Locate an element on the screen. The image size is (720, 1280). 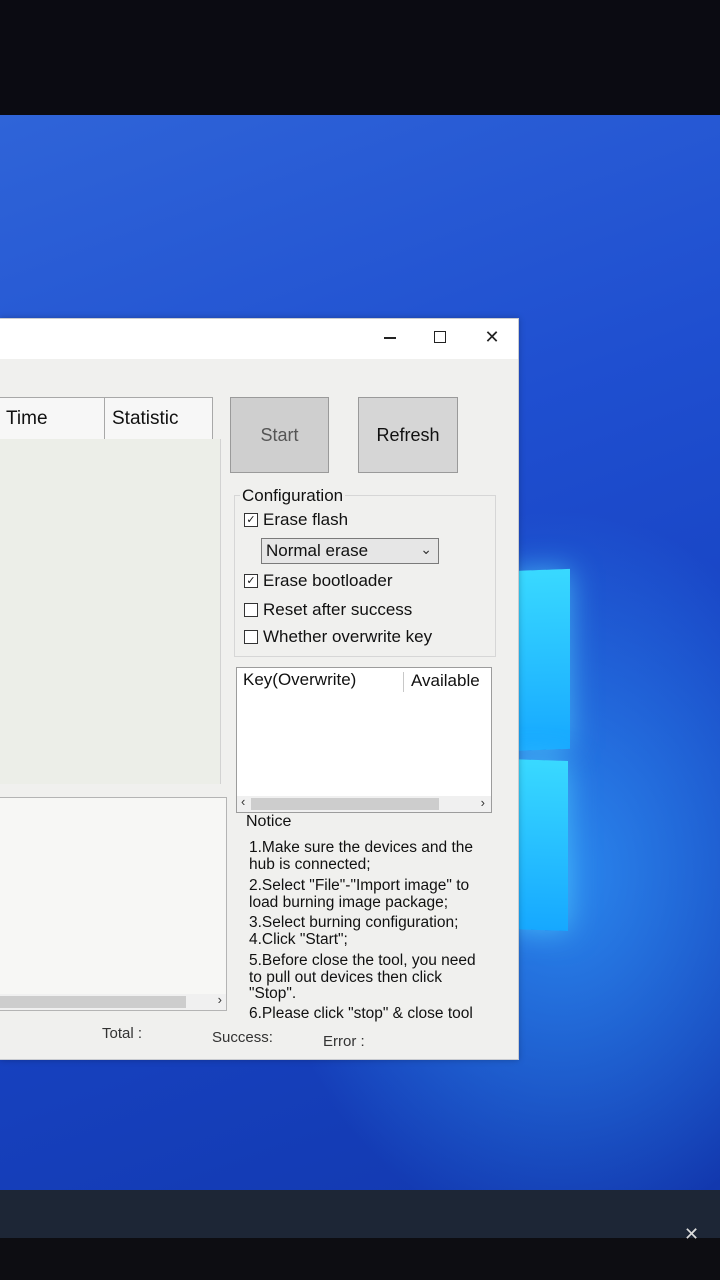
notice-line: 1.Make sure the devices and the is located at coordinates (361, 847).